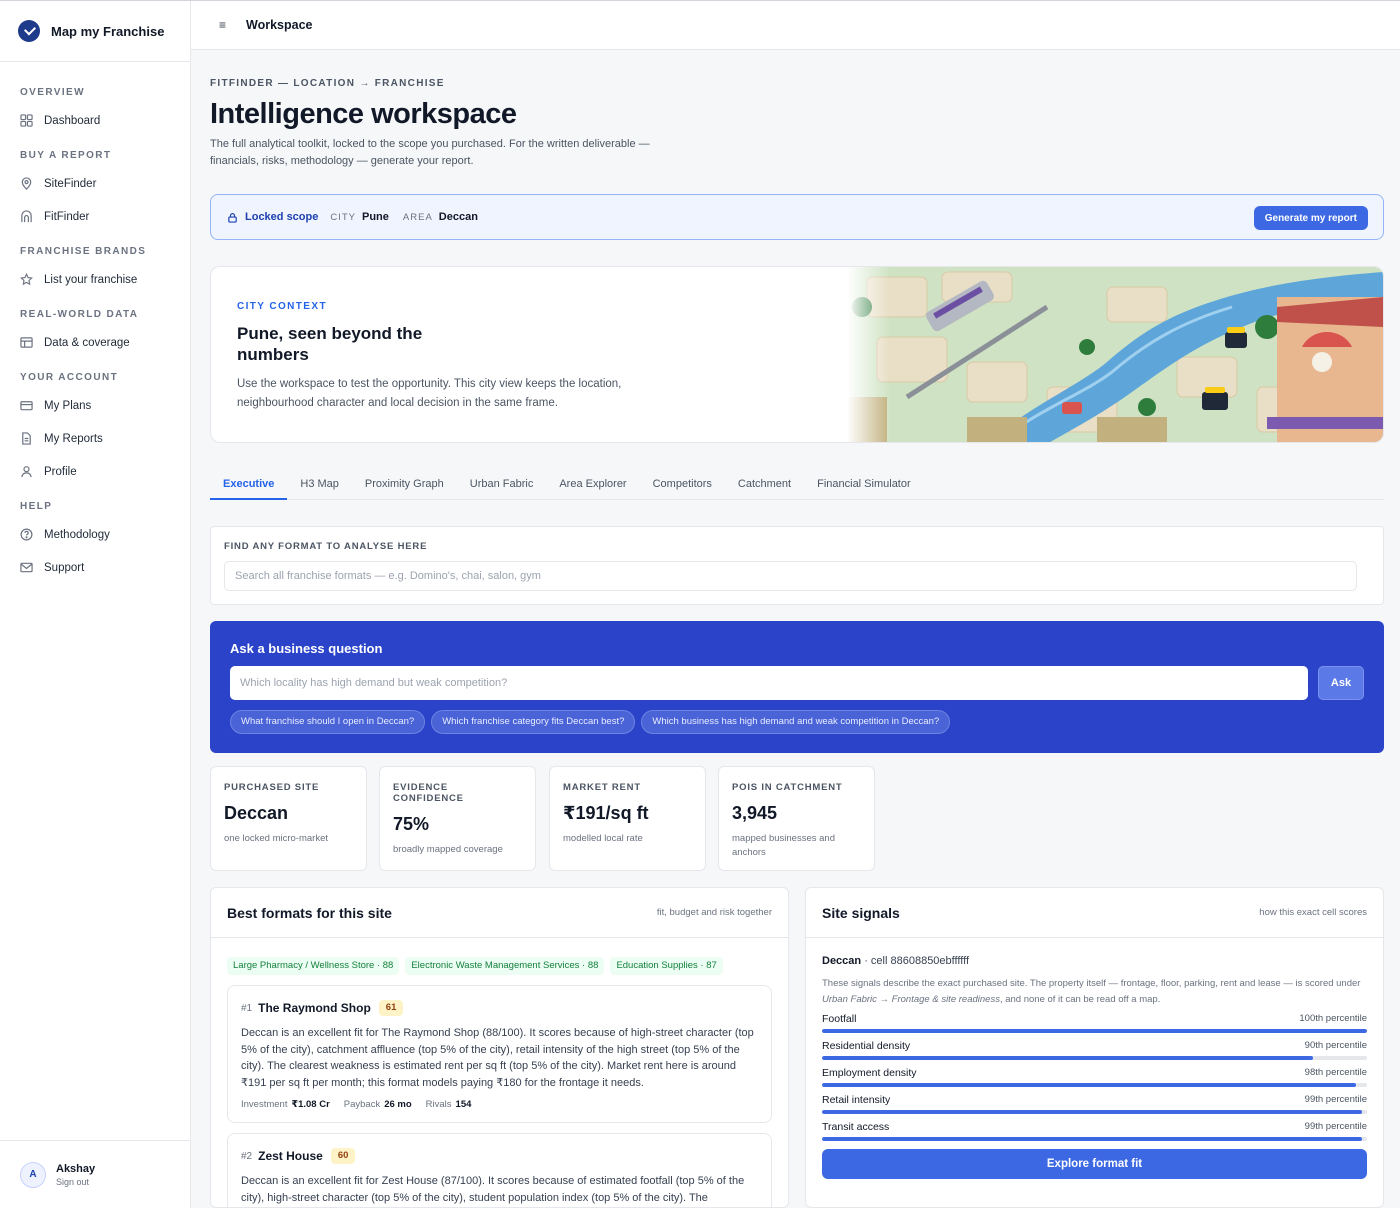 The height and width of the screenshot is (1208, 1400). What do you see at coordinates (52, 92) in the screenshot?
I see `nav-section-overview: OVERVIEW` at bounding box center [52, 92].